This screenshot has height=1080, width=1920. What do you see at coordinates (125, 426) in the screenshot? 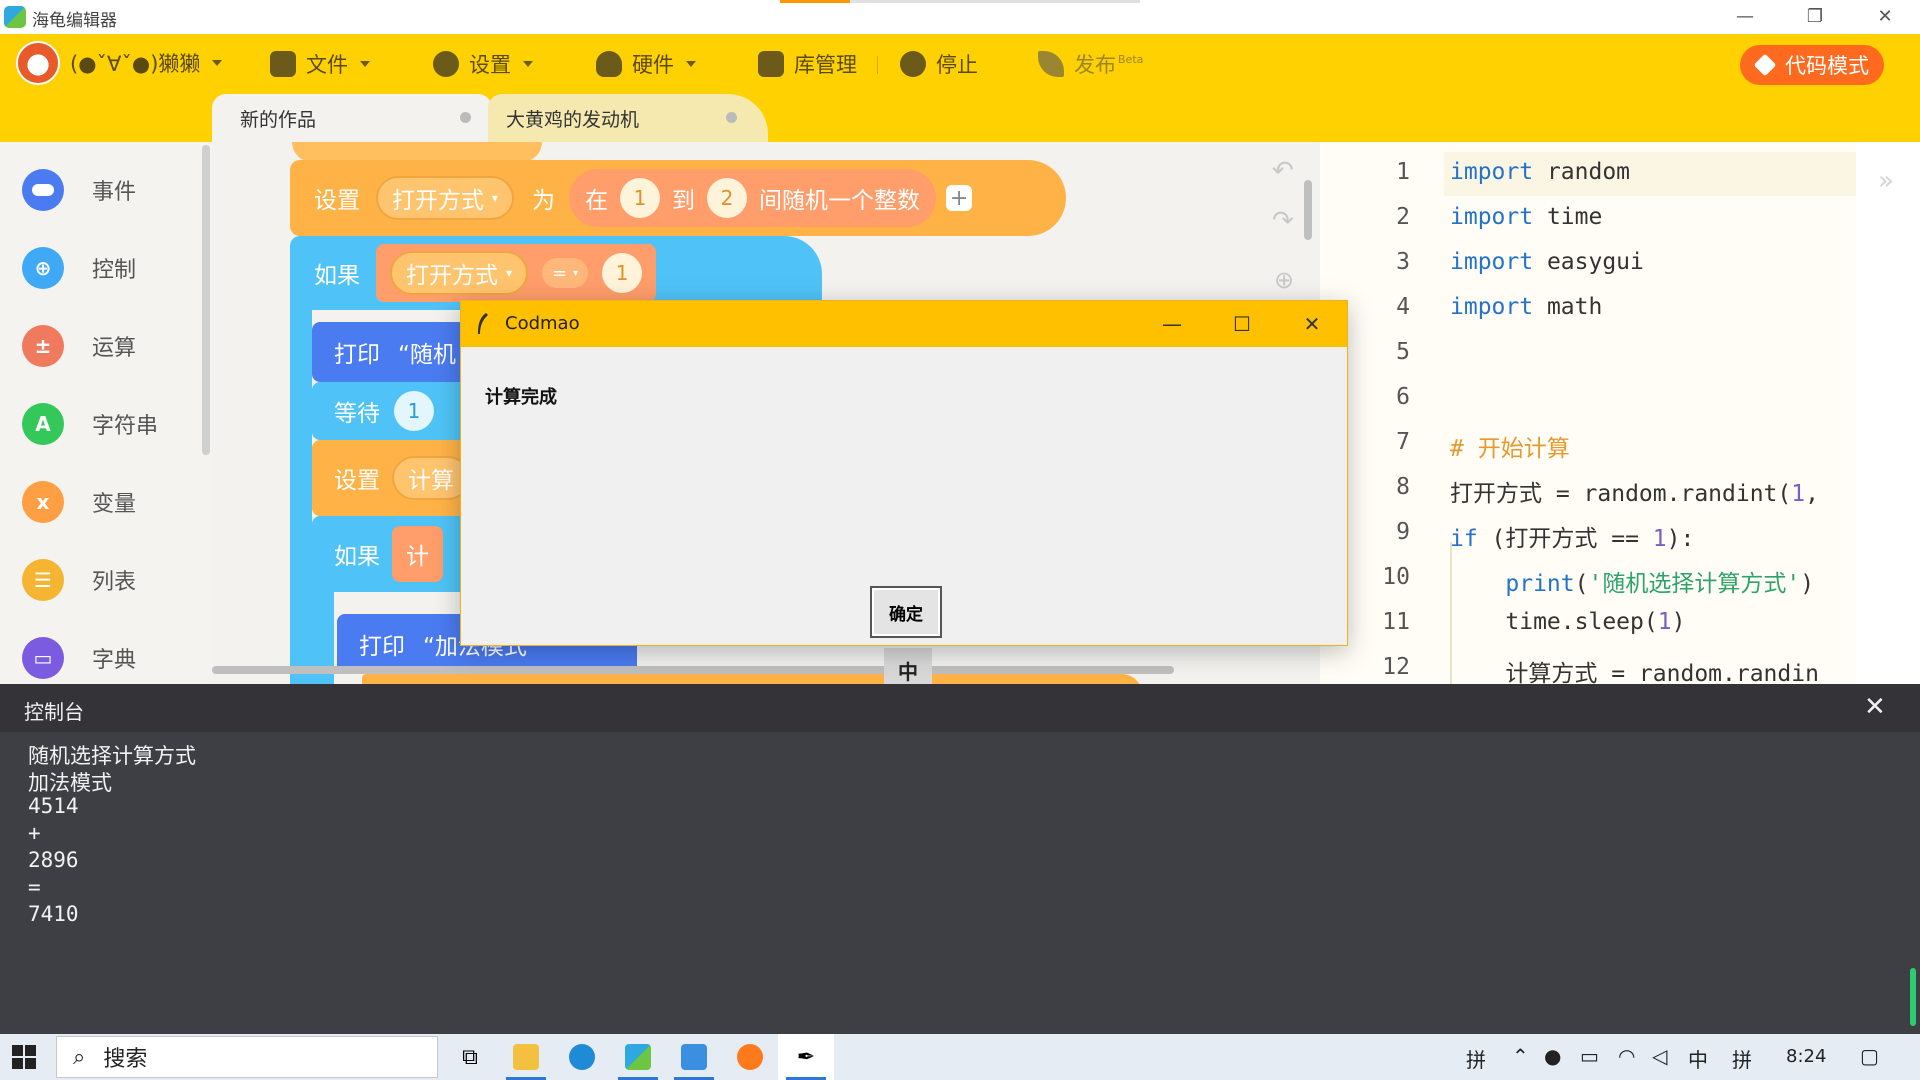
I see `category-strings-label: 字符串` at bounding box center [125, 426].